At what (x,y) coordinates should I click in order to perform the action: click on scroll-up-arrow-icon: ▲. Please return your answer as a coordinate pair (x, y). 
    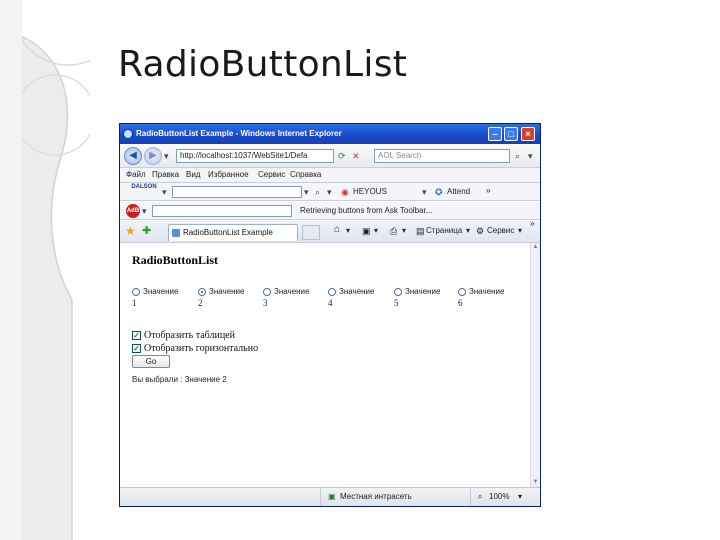
    Looking at the image, I should click on (535, 247).